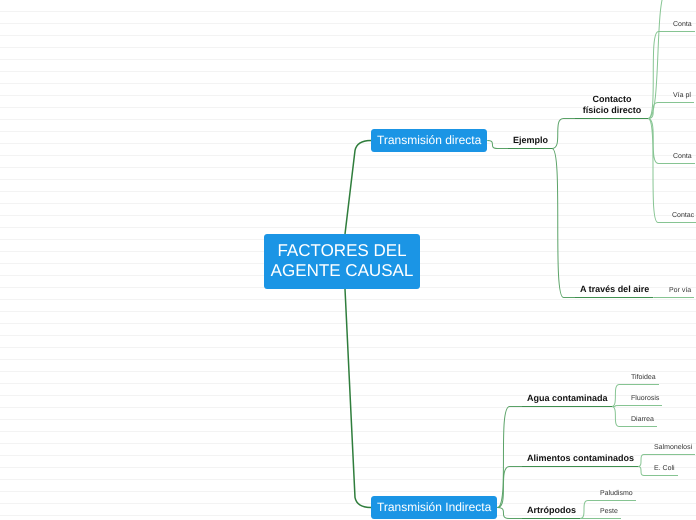 The width and height of the screenshot is (696, 520). What do you see at coordinates (551, 512) in the screenshot?
I see `subtopic-label: Artrópodos` at bounding box center [551, 512].